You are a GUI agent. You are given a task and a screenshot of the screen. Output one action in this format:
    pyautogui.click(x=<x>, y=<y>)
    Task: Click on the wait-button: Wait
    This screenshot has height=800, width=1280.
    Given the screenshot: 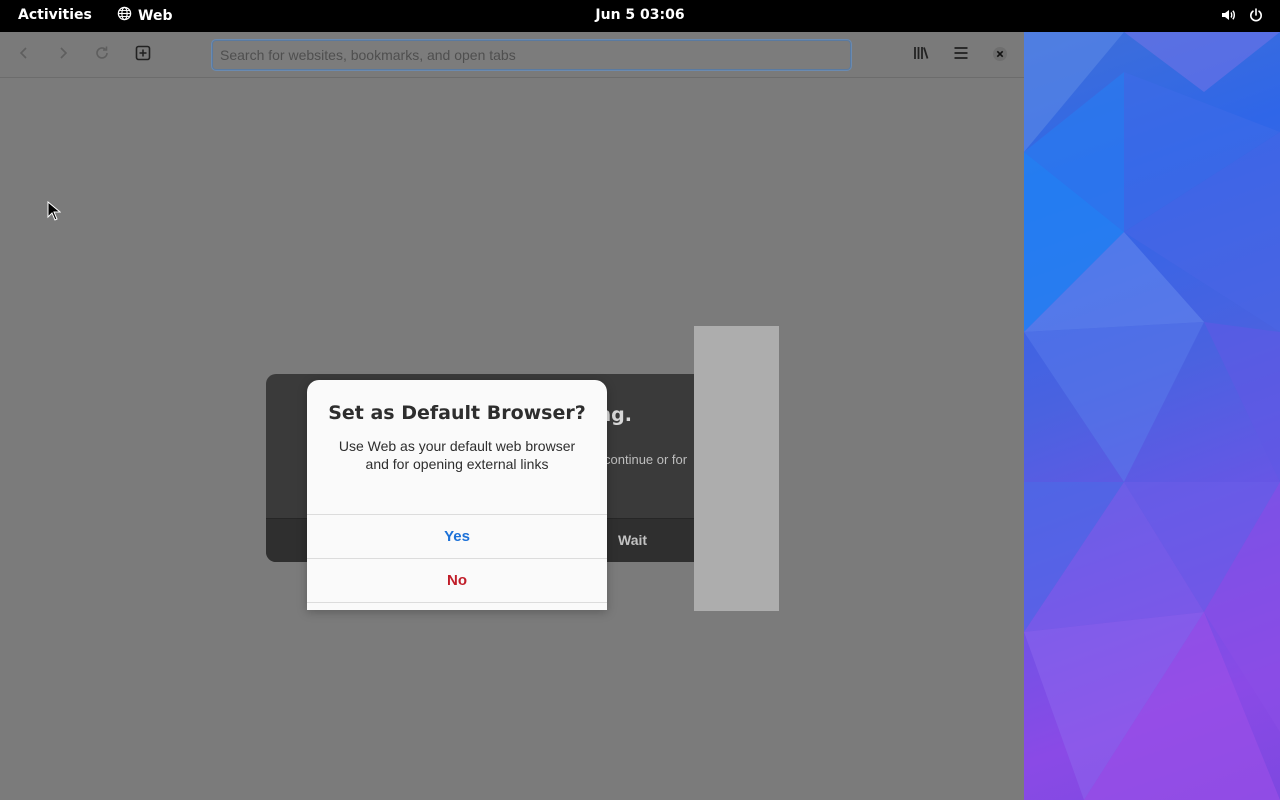 What is the action you would take?
    pyautogui.click(x=632, y=540)
    